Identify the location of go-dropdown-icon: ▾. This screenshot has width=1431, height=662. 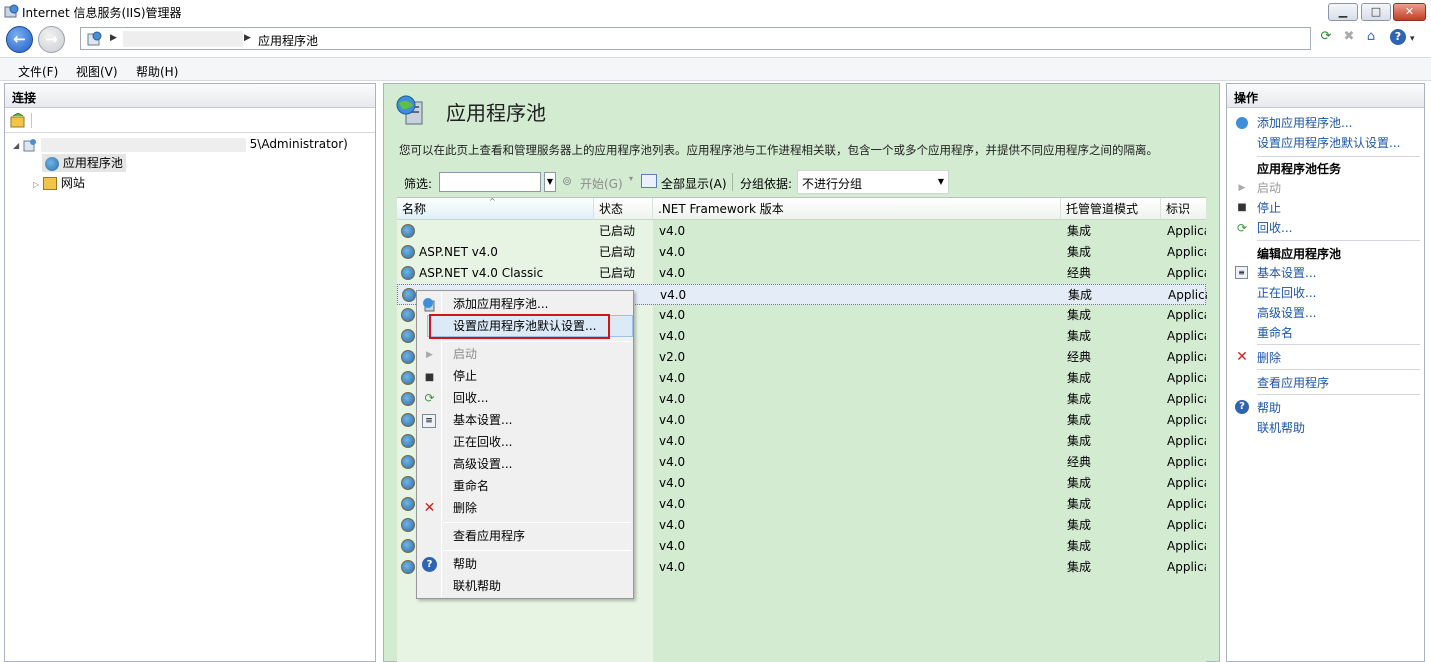
(631, 178).